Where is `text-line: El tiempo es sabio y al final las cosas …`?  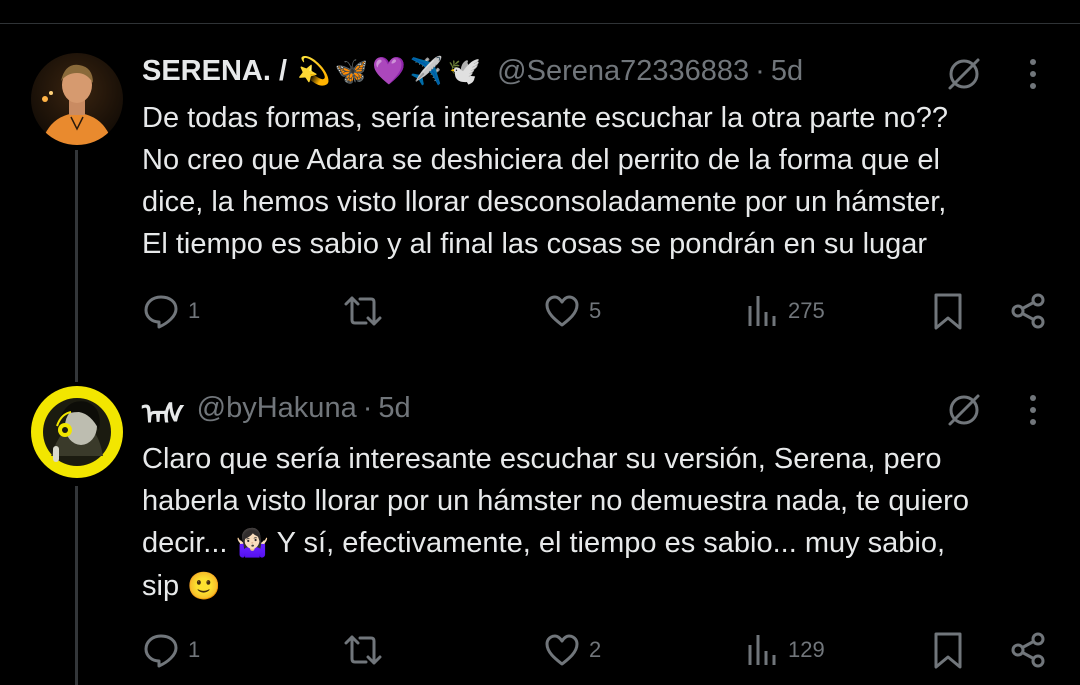
text-line: El tiempo es sabio y al final las cosas … is located at coordinates (535, 244).